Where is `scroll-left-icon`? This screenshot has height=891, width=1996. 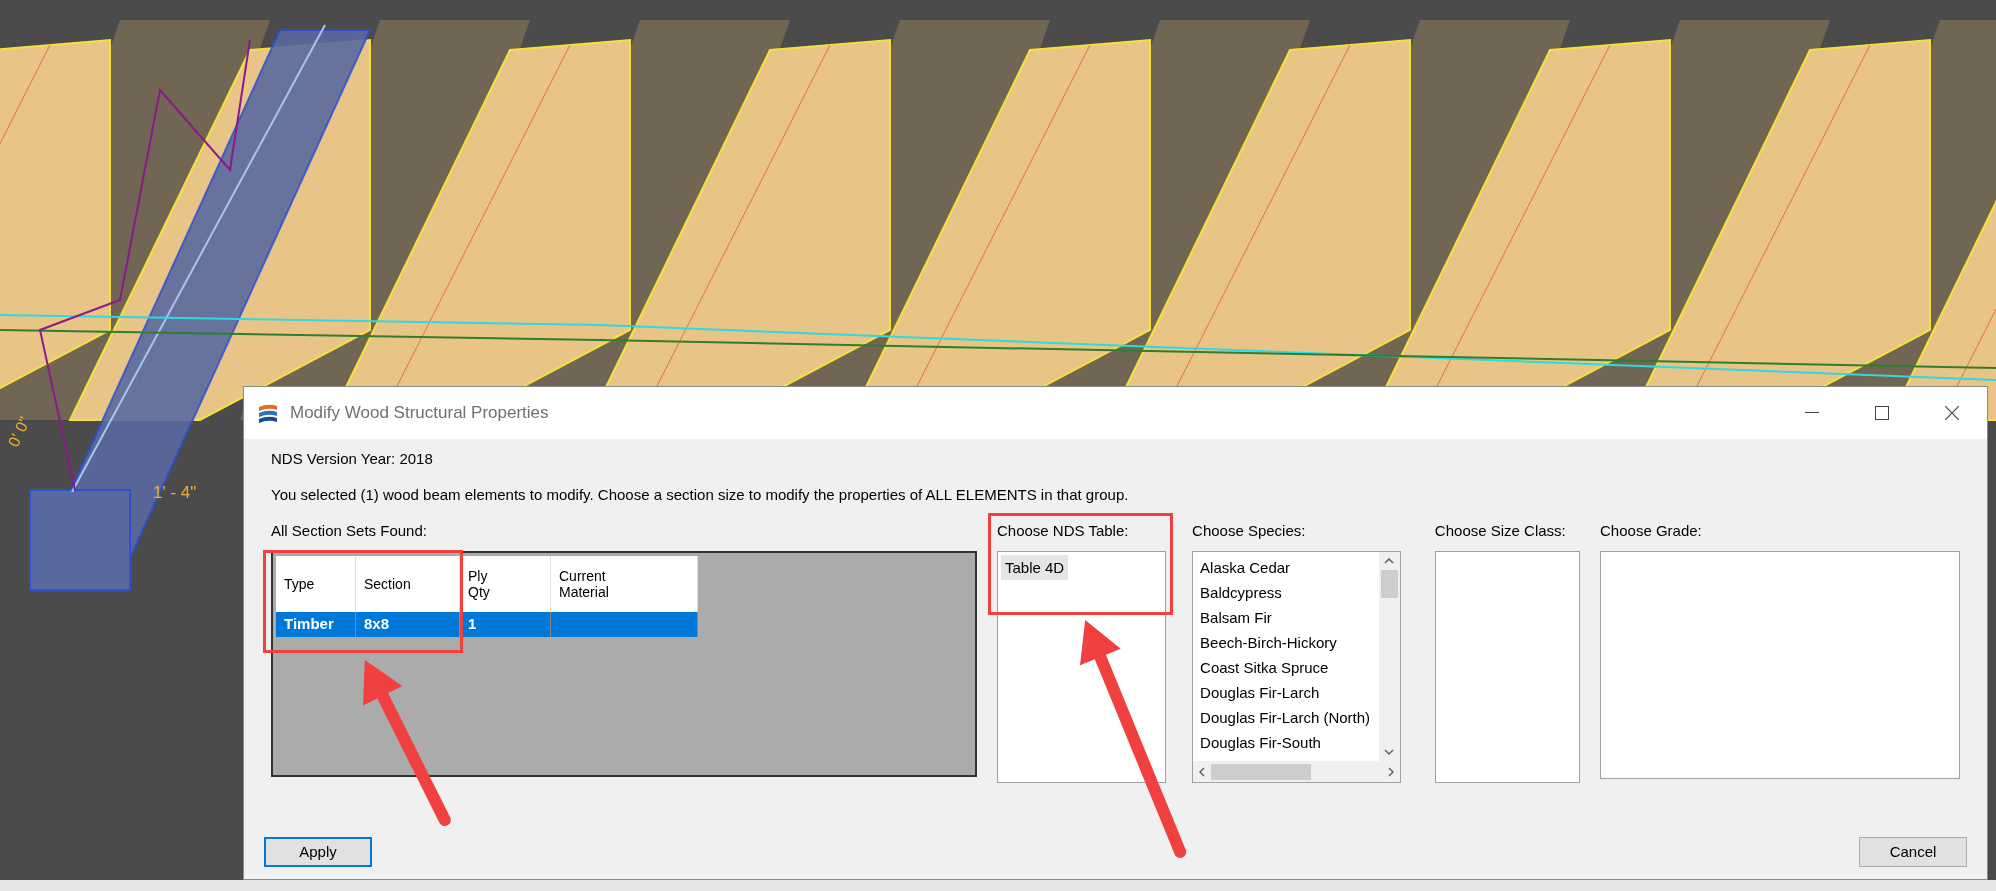 scroll-left-icon is located at coordinates (1202, 771).